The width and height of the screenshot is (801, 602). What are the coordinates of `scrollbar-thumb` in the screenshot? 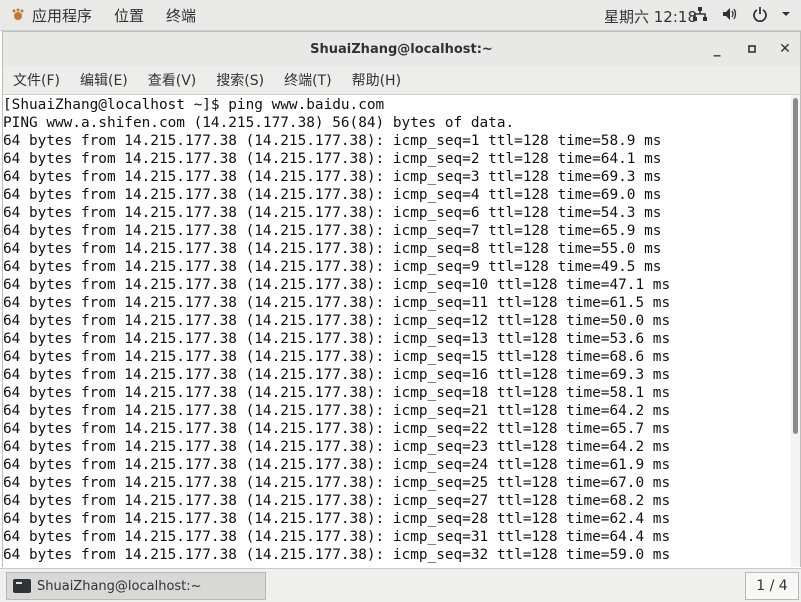 It's located at (795, 266).